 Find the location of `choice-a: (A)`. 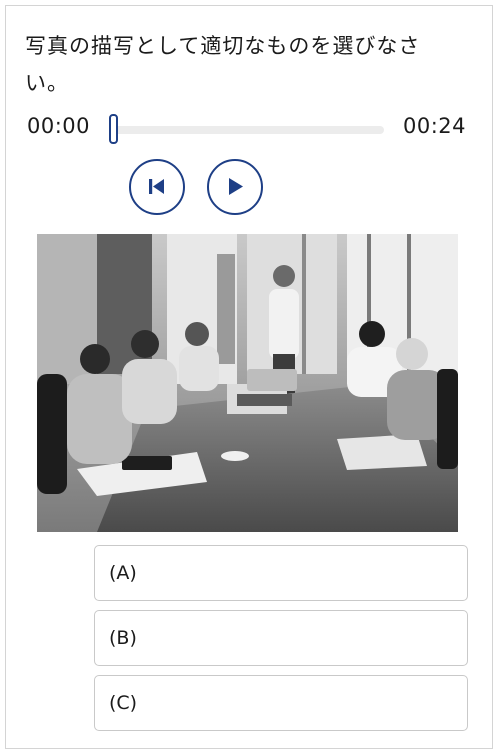

choice-a: (A) is located at coordinates (281, 573).